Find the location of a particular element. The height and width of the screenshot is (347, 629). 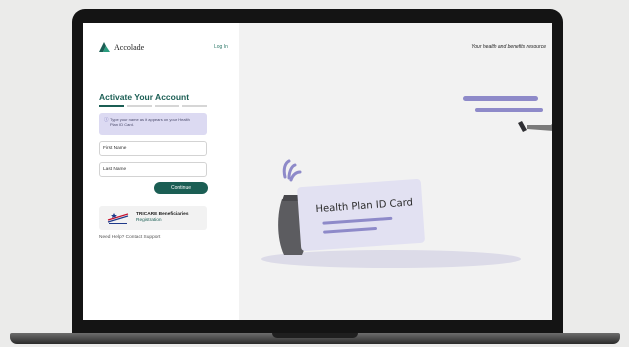

login-link: Log In is located at coordinates (221, 47).